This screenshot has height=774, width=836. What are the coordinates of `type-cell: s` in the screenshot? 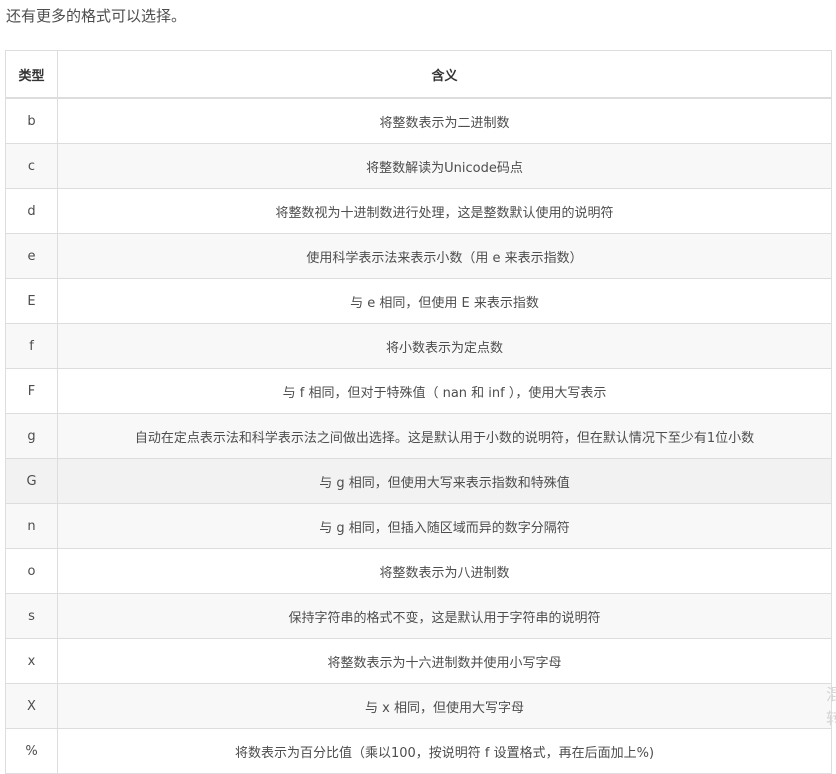 It's located at (31, 616).